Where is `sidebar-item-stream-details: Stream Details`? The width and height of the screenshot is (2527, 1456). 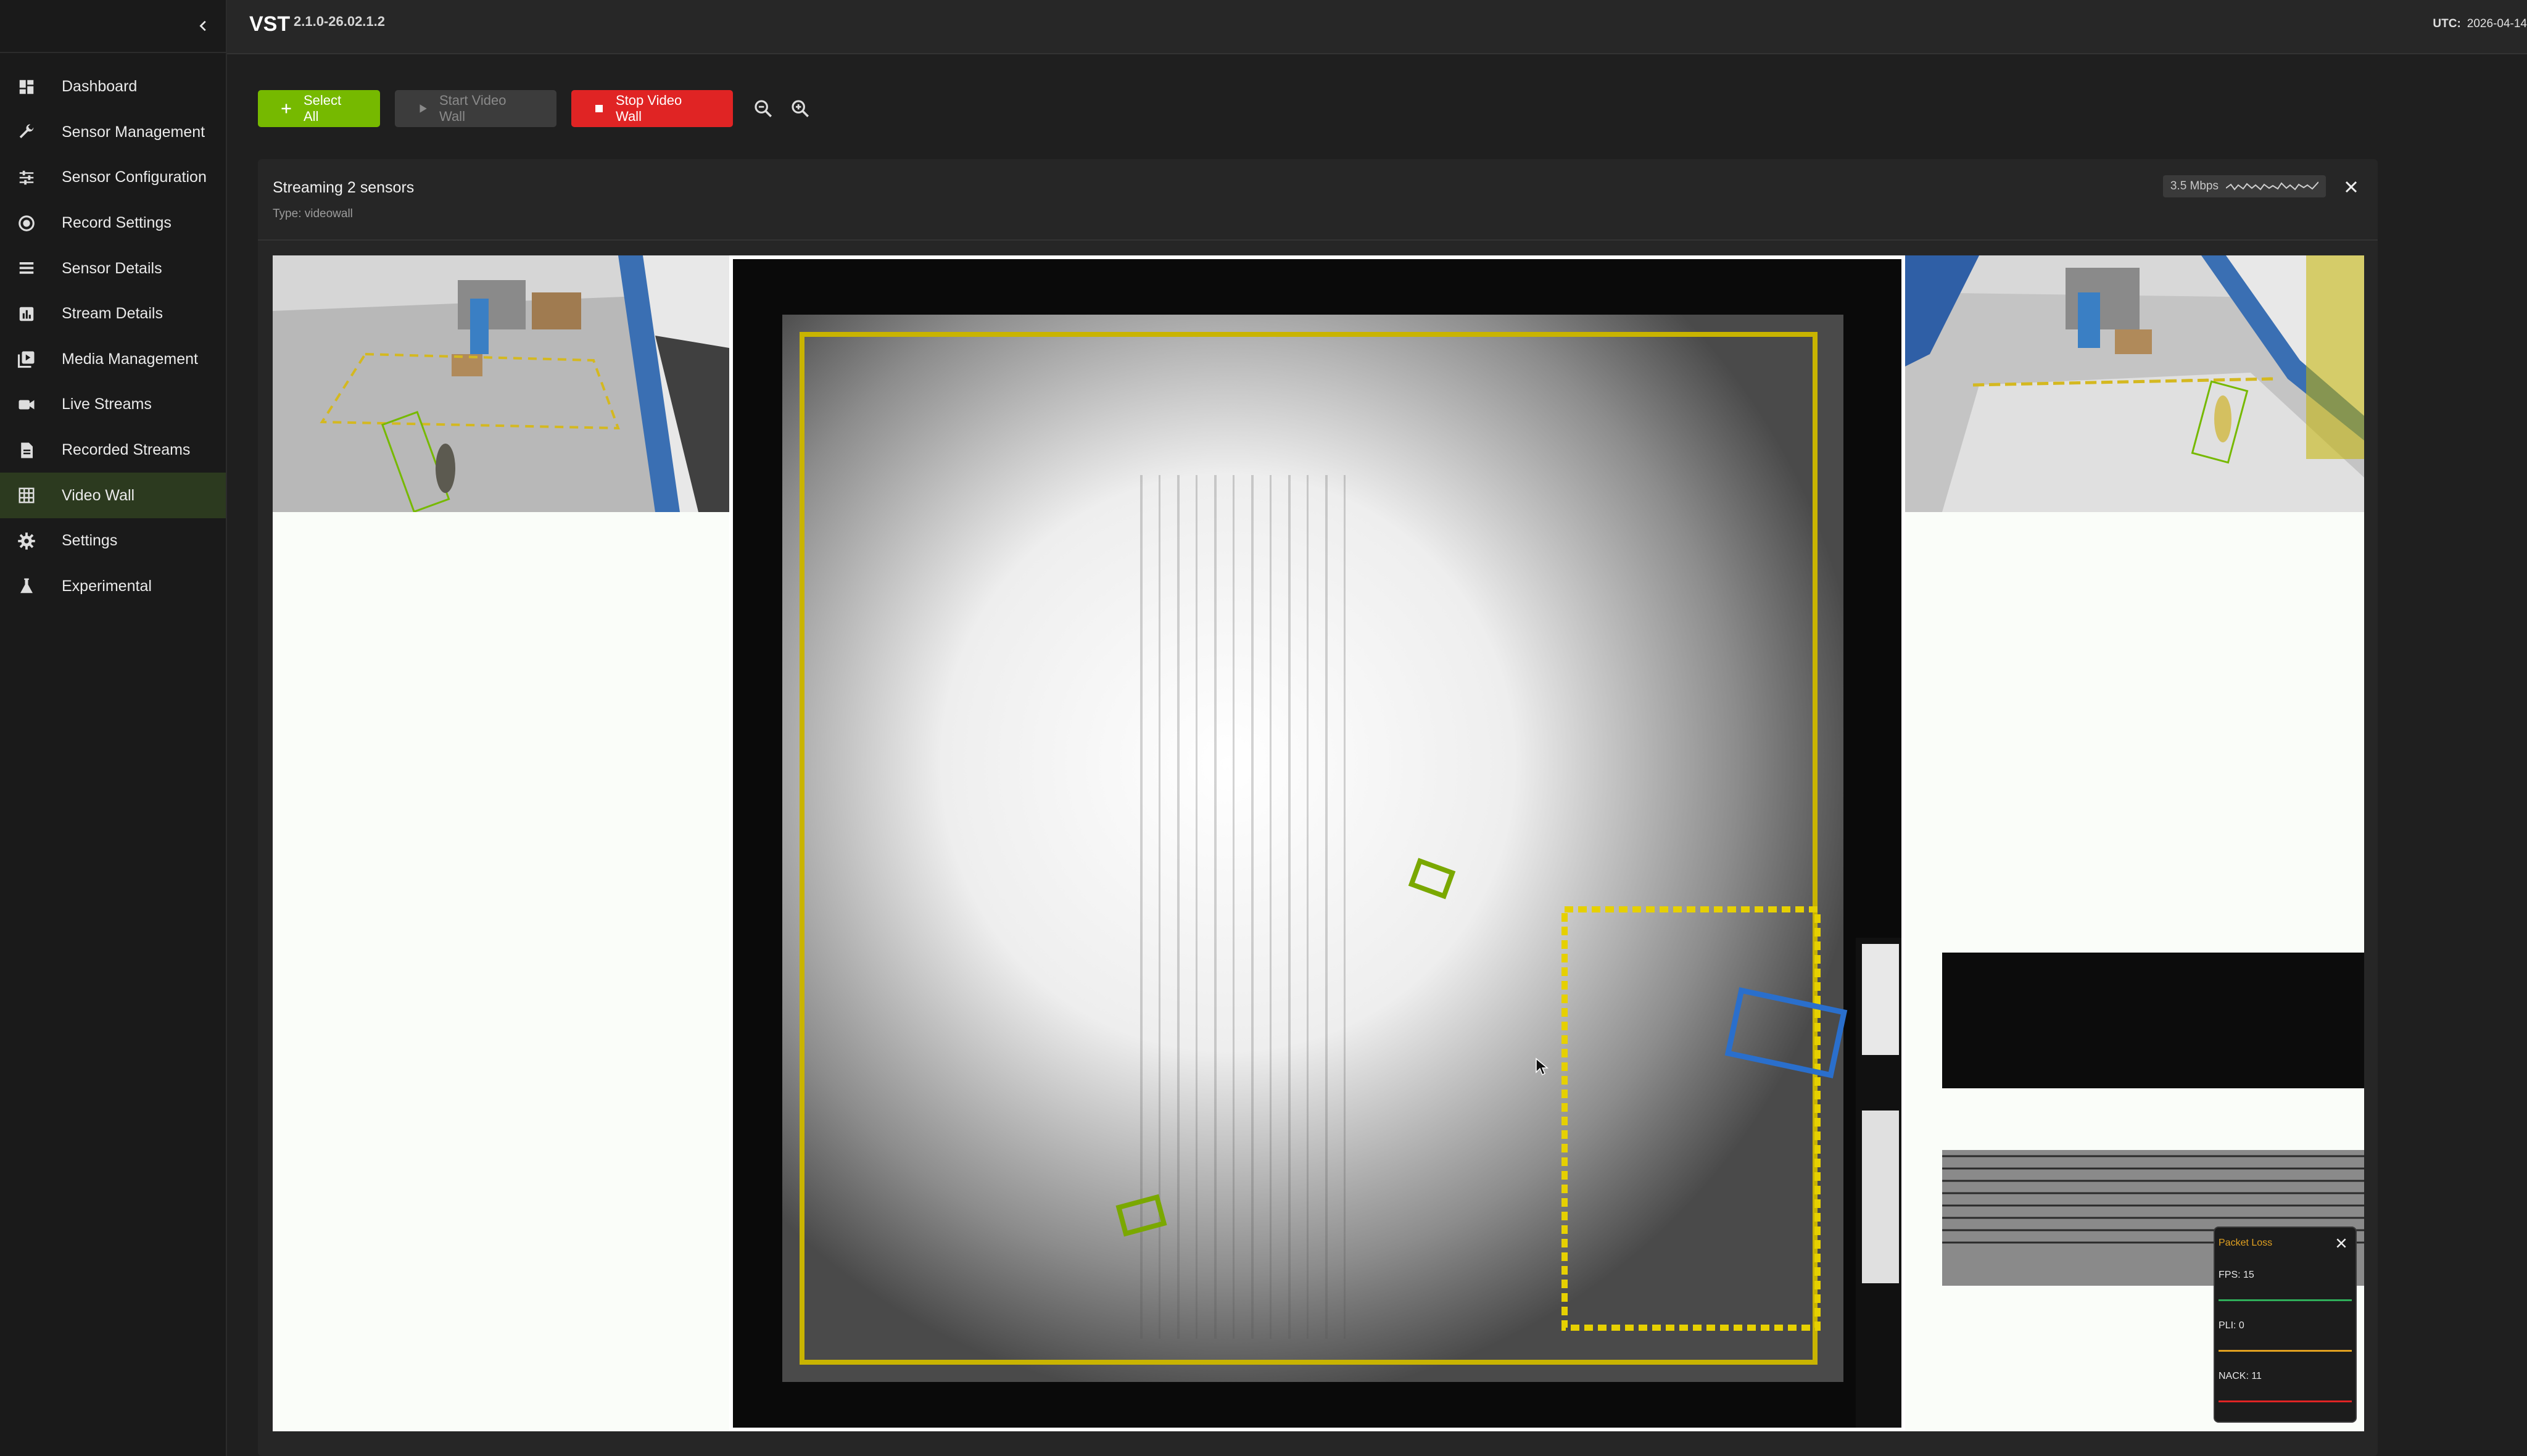 sidebar-item-stream-details: Stream Details is located at coordinates (113, 314).